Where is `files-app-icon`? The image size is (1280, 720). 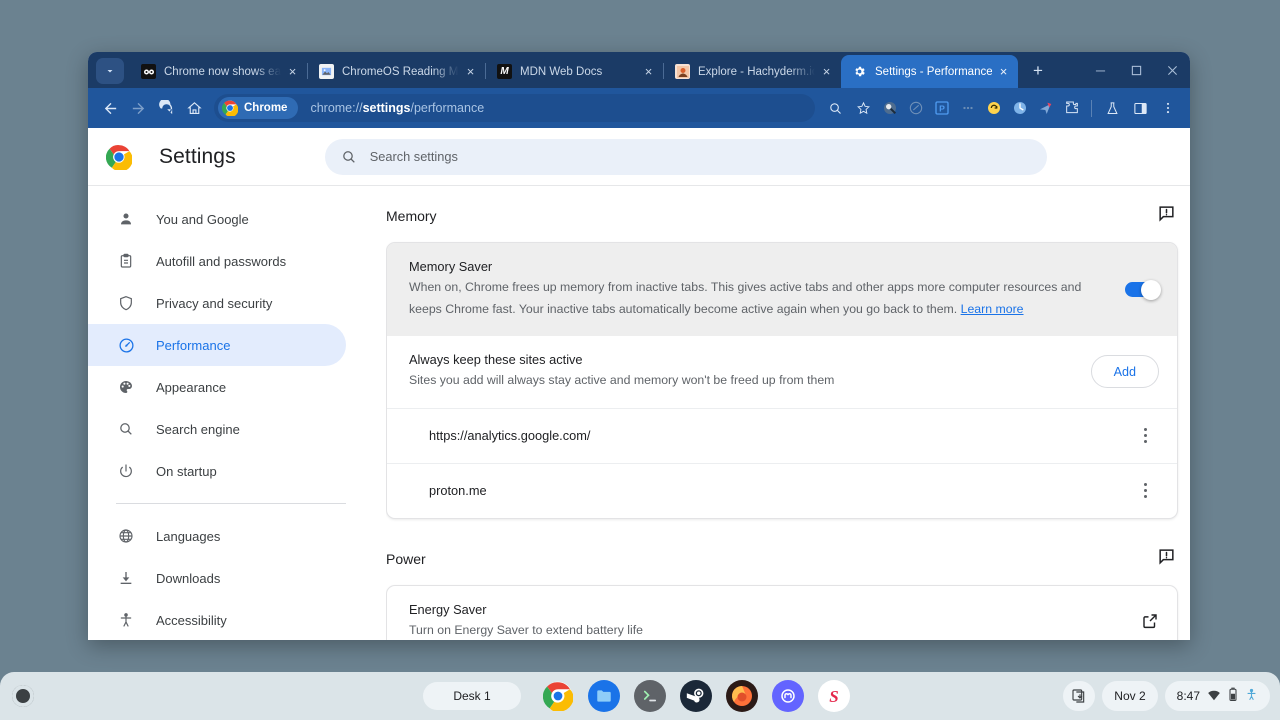
files-app-icon is located at coordinates (603, 696).